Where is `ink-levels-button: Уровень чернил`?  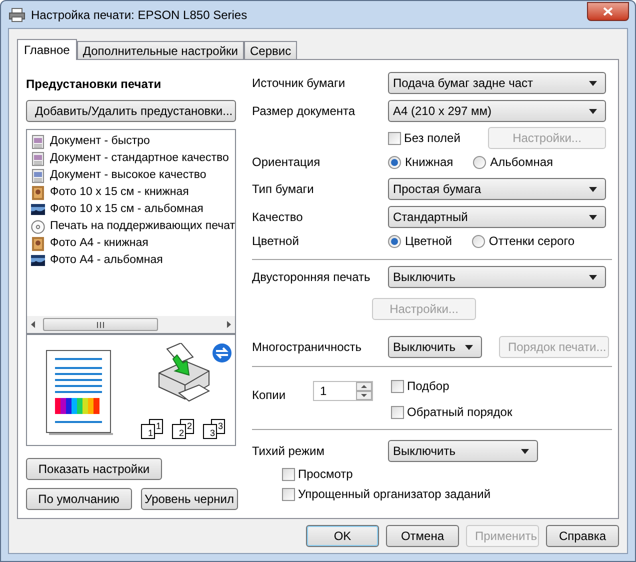 ink-levels-button: Уровень чернил is located at coordinates (189, 499).